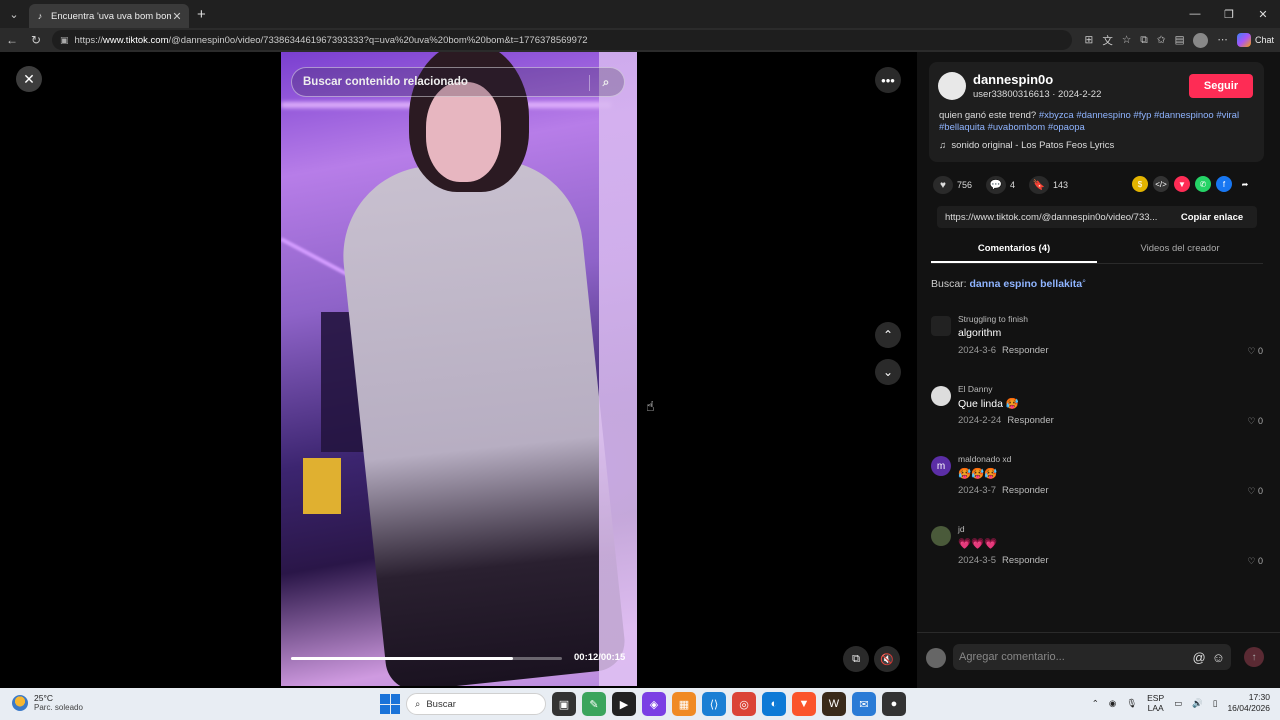 The width and height of the screenshot is (1280, 720). What do you see at coordinates (888, 372) in the screenshot?
I see `next-video-button: ⌄` at bounding box center [888, 372].